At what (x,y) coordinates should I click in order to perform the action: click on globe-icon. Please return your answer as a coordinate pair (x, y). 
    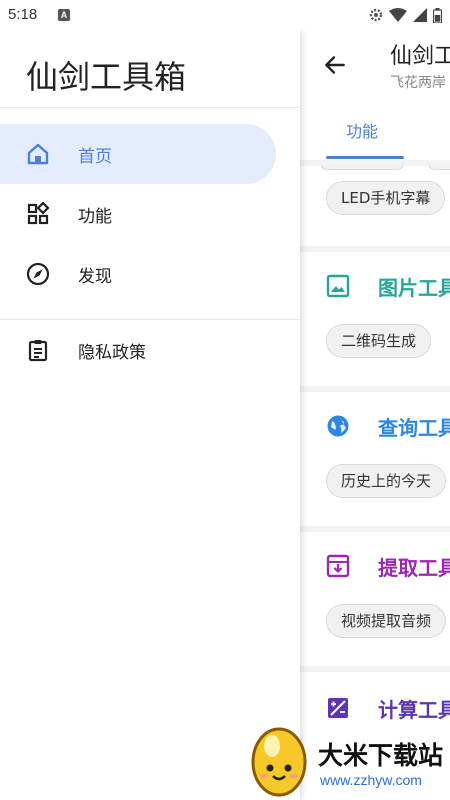
    Looking at the image, I should click on (338, 426).